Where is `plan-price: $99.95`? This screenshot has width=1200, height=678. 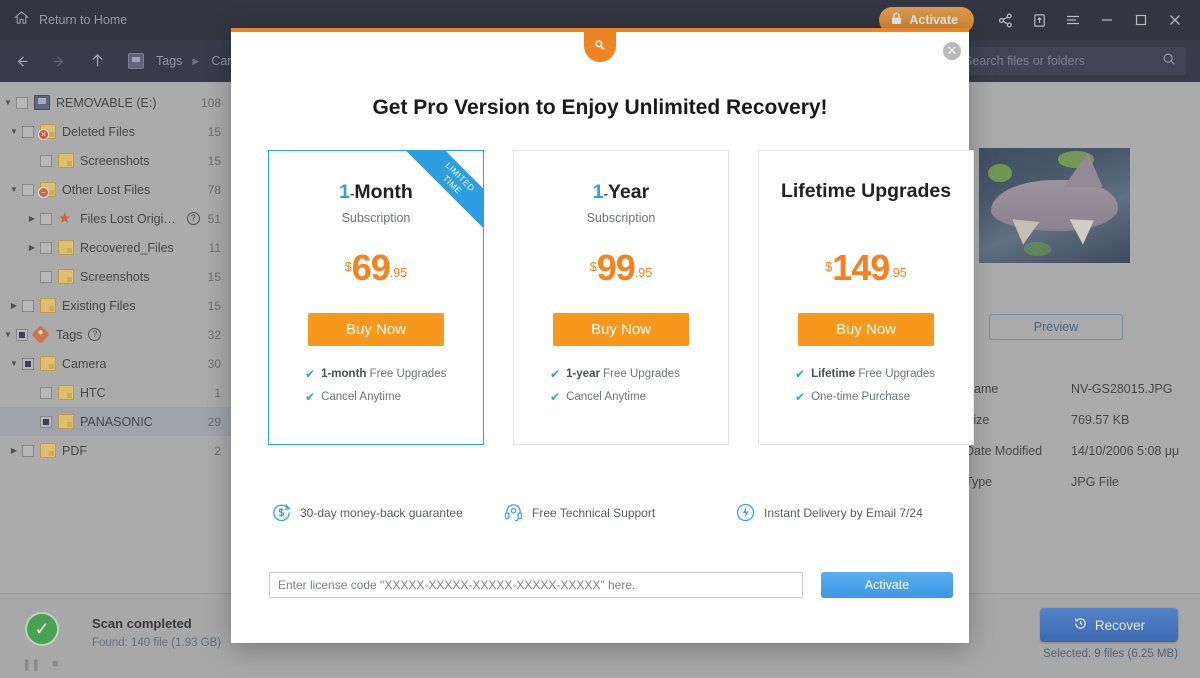
plan-price: $99.95 is located at coordinates (621, 268).